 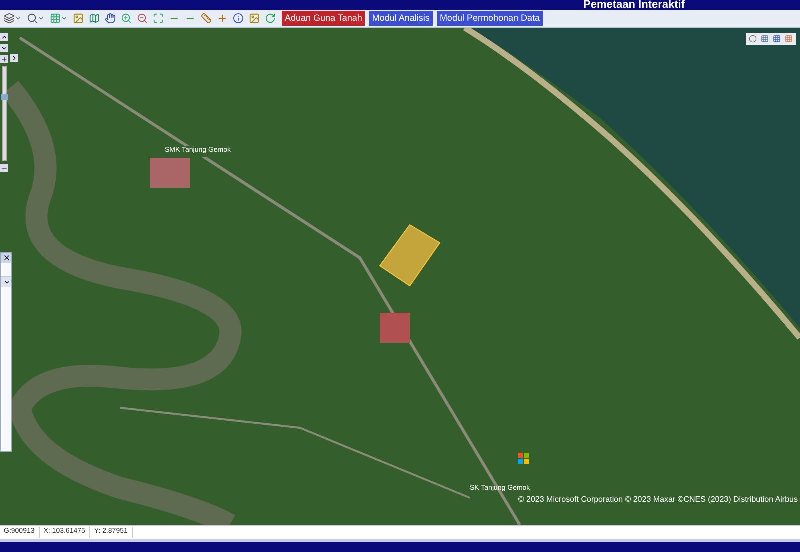 I want to click on map-attribution: © 2023 Microsoft Corporation © 2023 Maxar ©CNES (2023) Distribution Airbus, so click(x=658, y=500).